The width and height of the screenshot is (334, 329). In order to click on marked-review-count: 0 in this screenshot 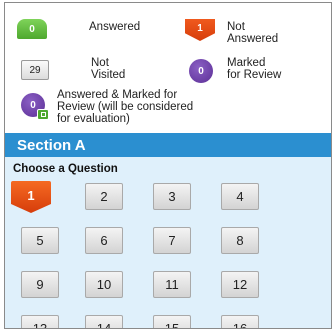, I will do `click(201, 71)`.